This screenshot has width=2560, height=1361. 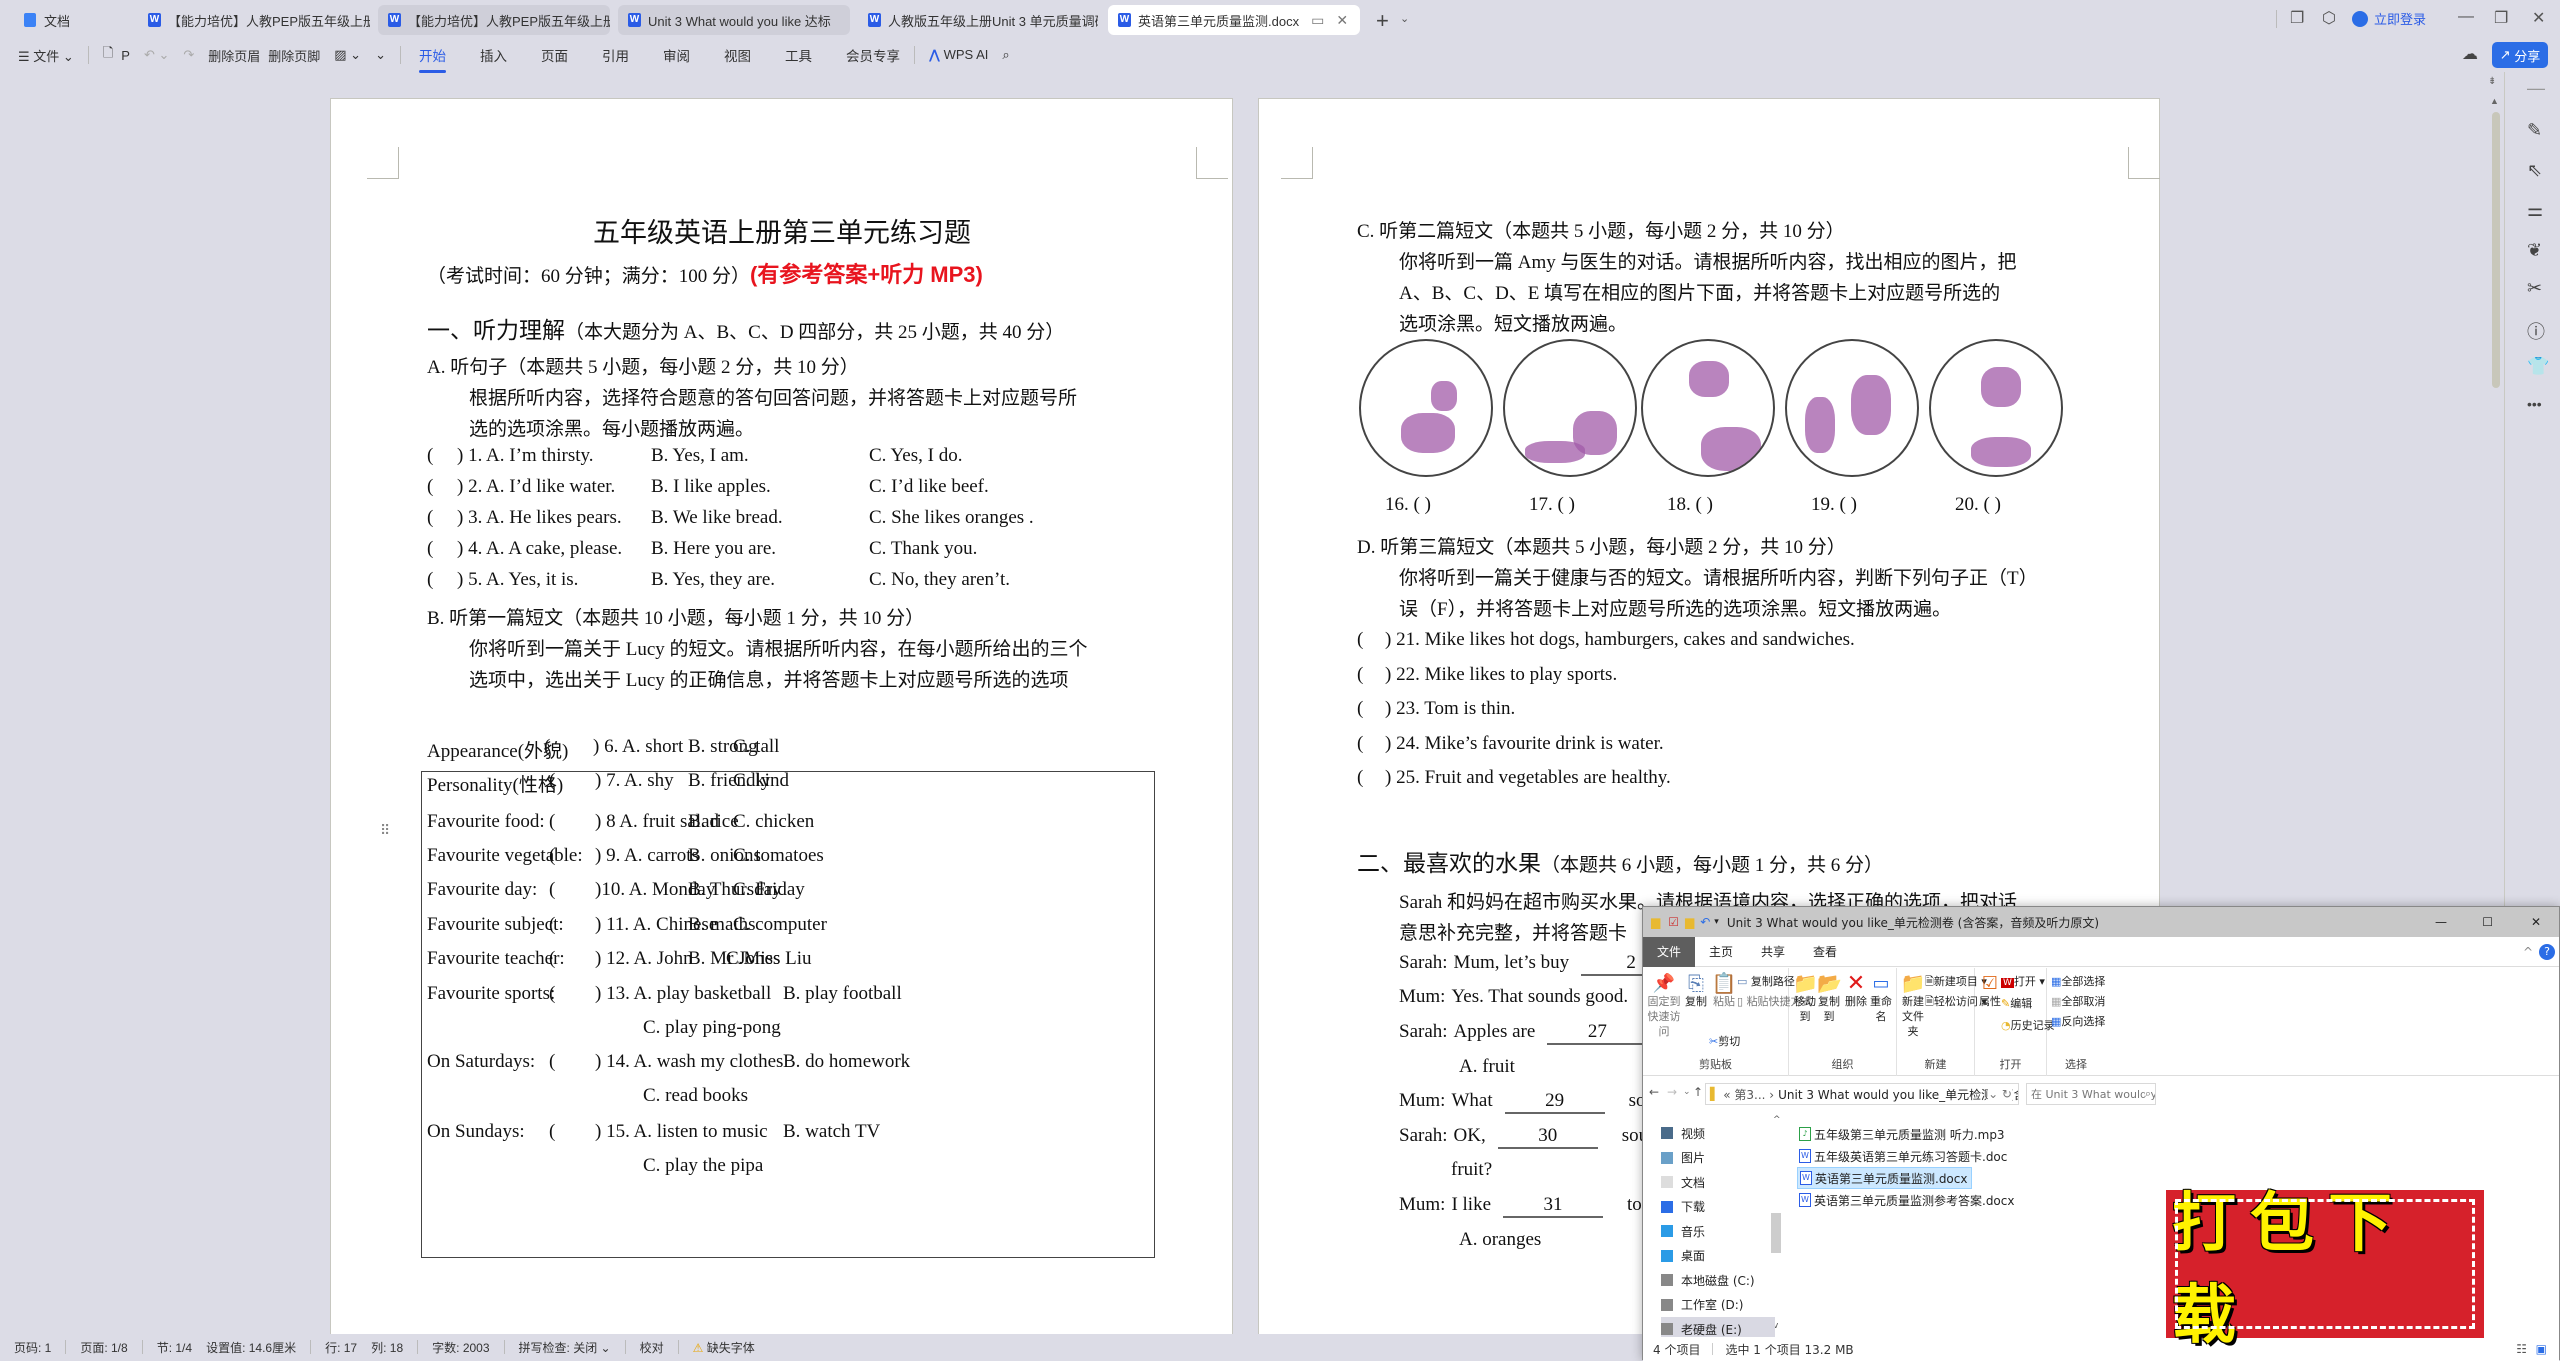 I want to click on wps-ai-button: ⋀ WPS AI, so click(x=958, y=55).